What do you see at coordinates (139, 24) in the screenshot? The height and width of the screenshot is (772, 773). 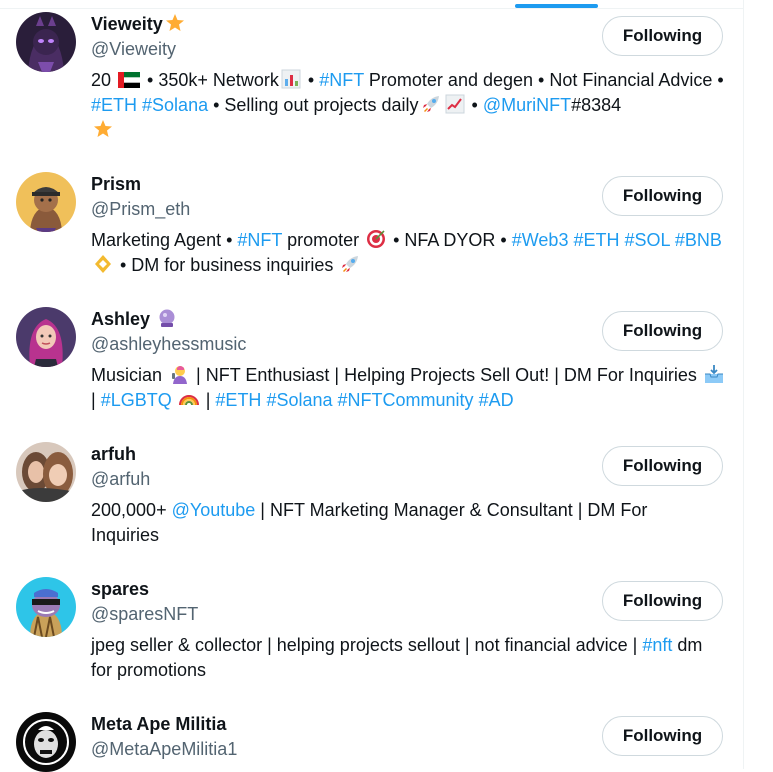 I see `user-name: Vieweity` at bounding box center [139, 24].